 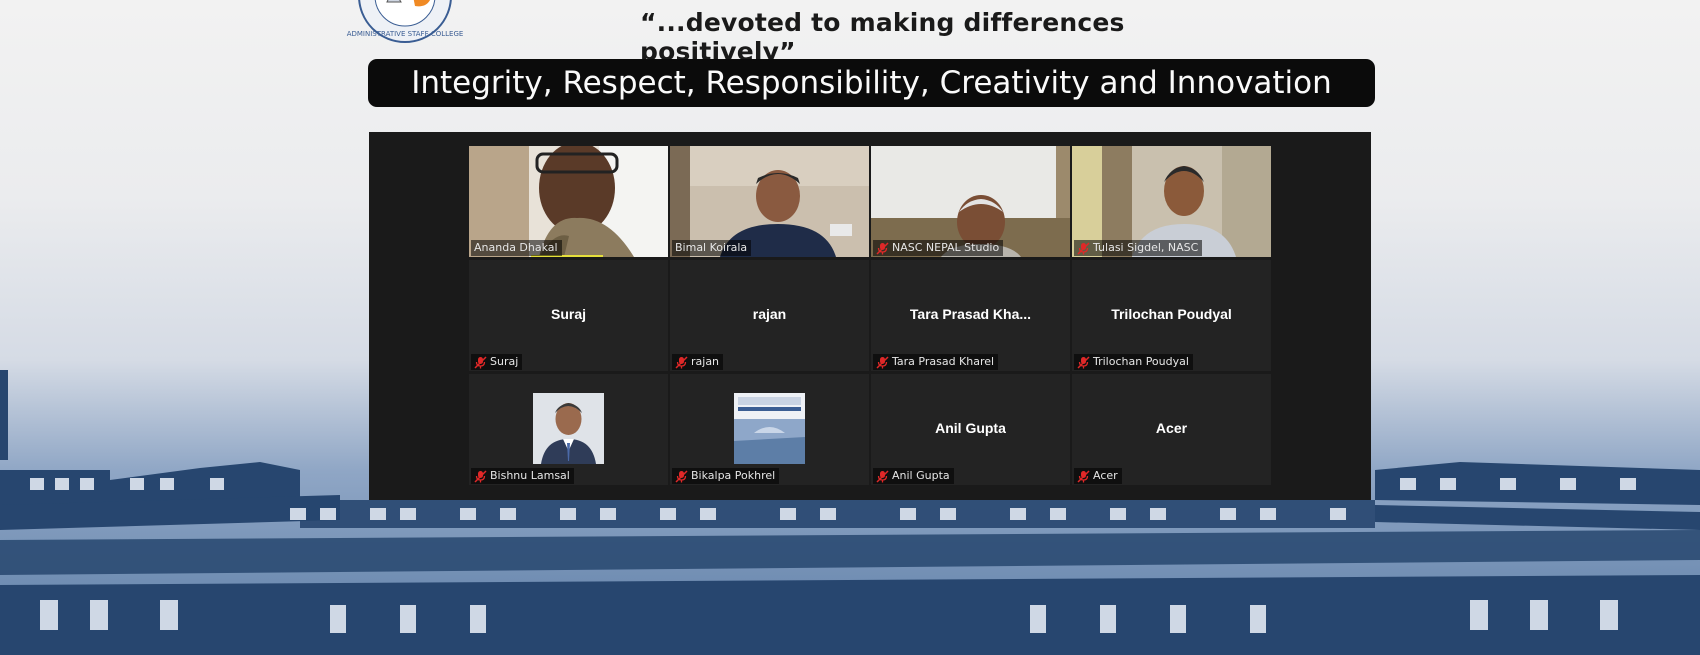 What do you see at coordinates (1133, 362) in the screenshot?
I see `participant-name-label: Trilochan Poudyal` at bounding box center [1133, 362].